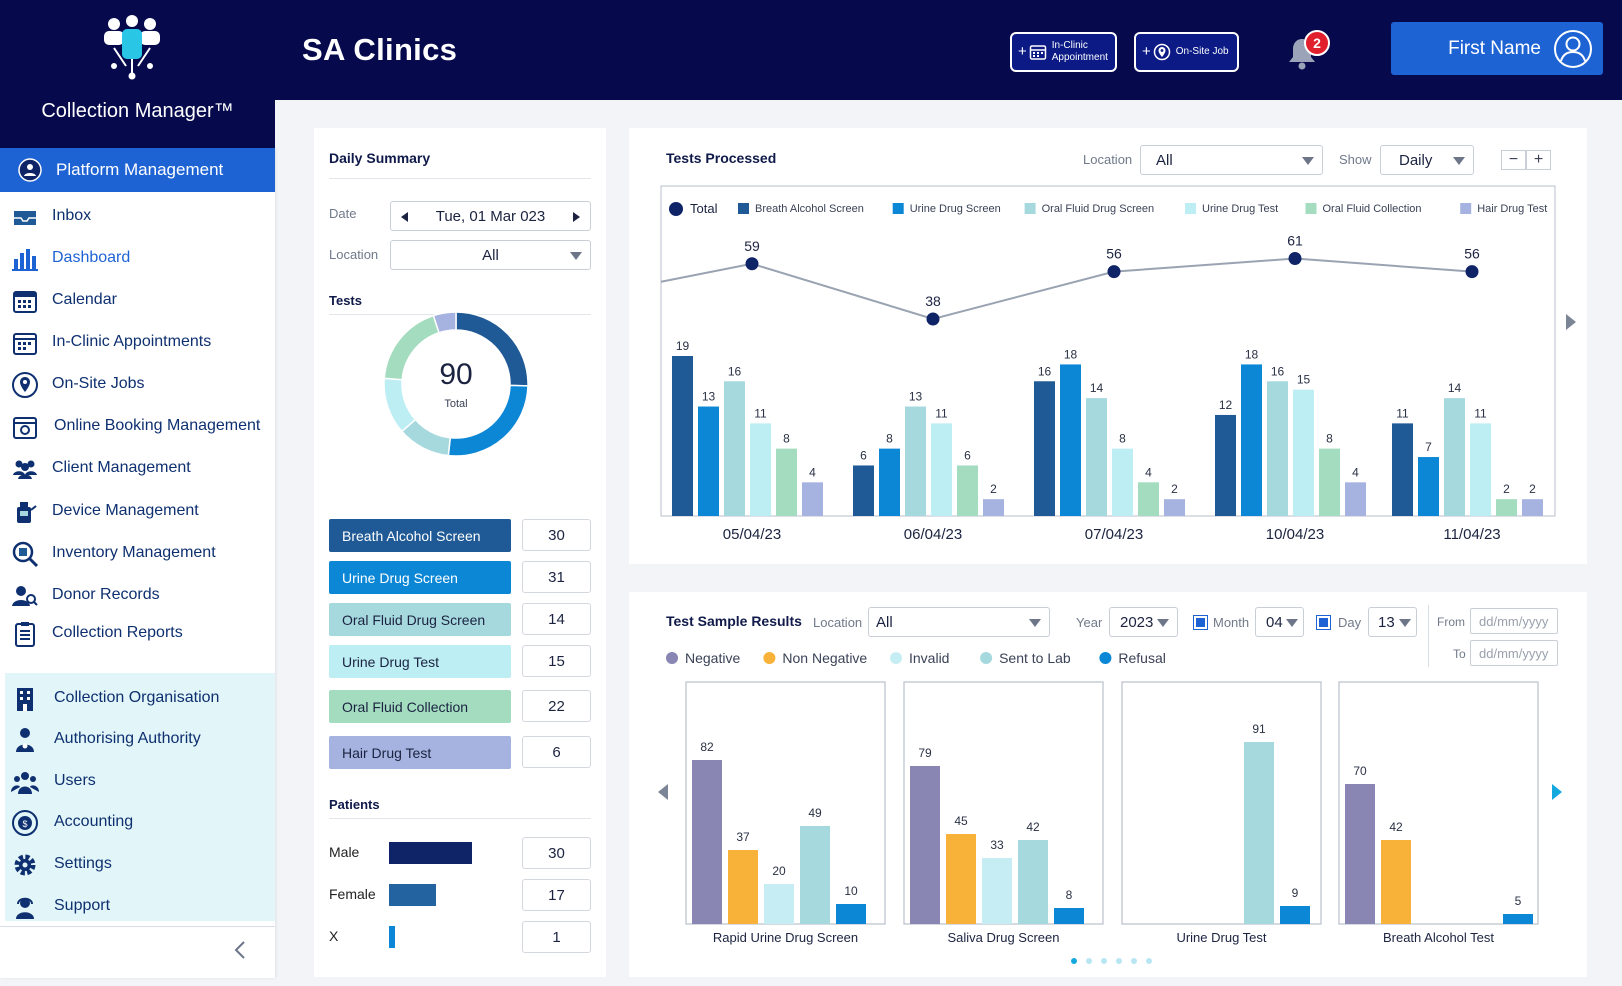 The image size is (1622, 986). What do you see at coordinates (1396, 882) in the screenshot?
I see `bar-non-negative-breath-alcohol-test` at bounding box center [1396, 882].